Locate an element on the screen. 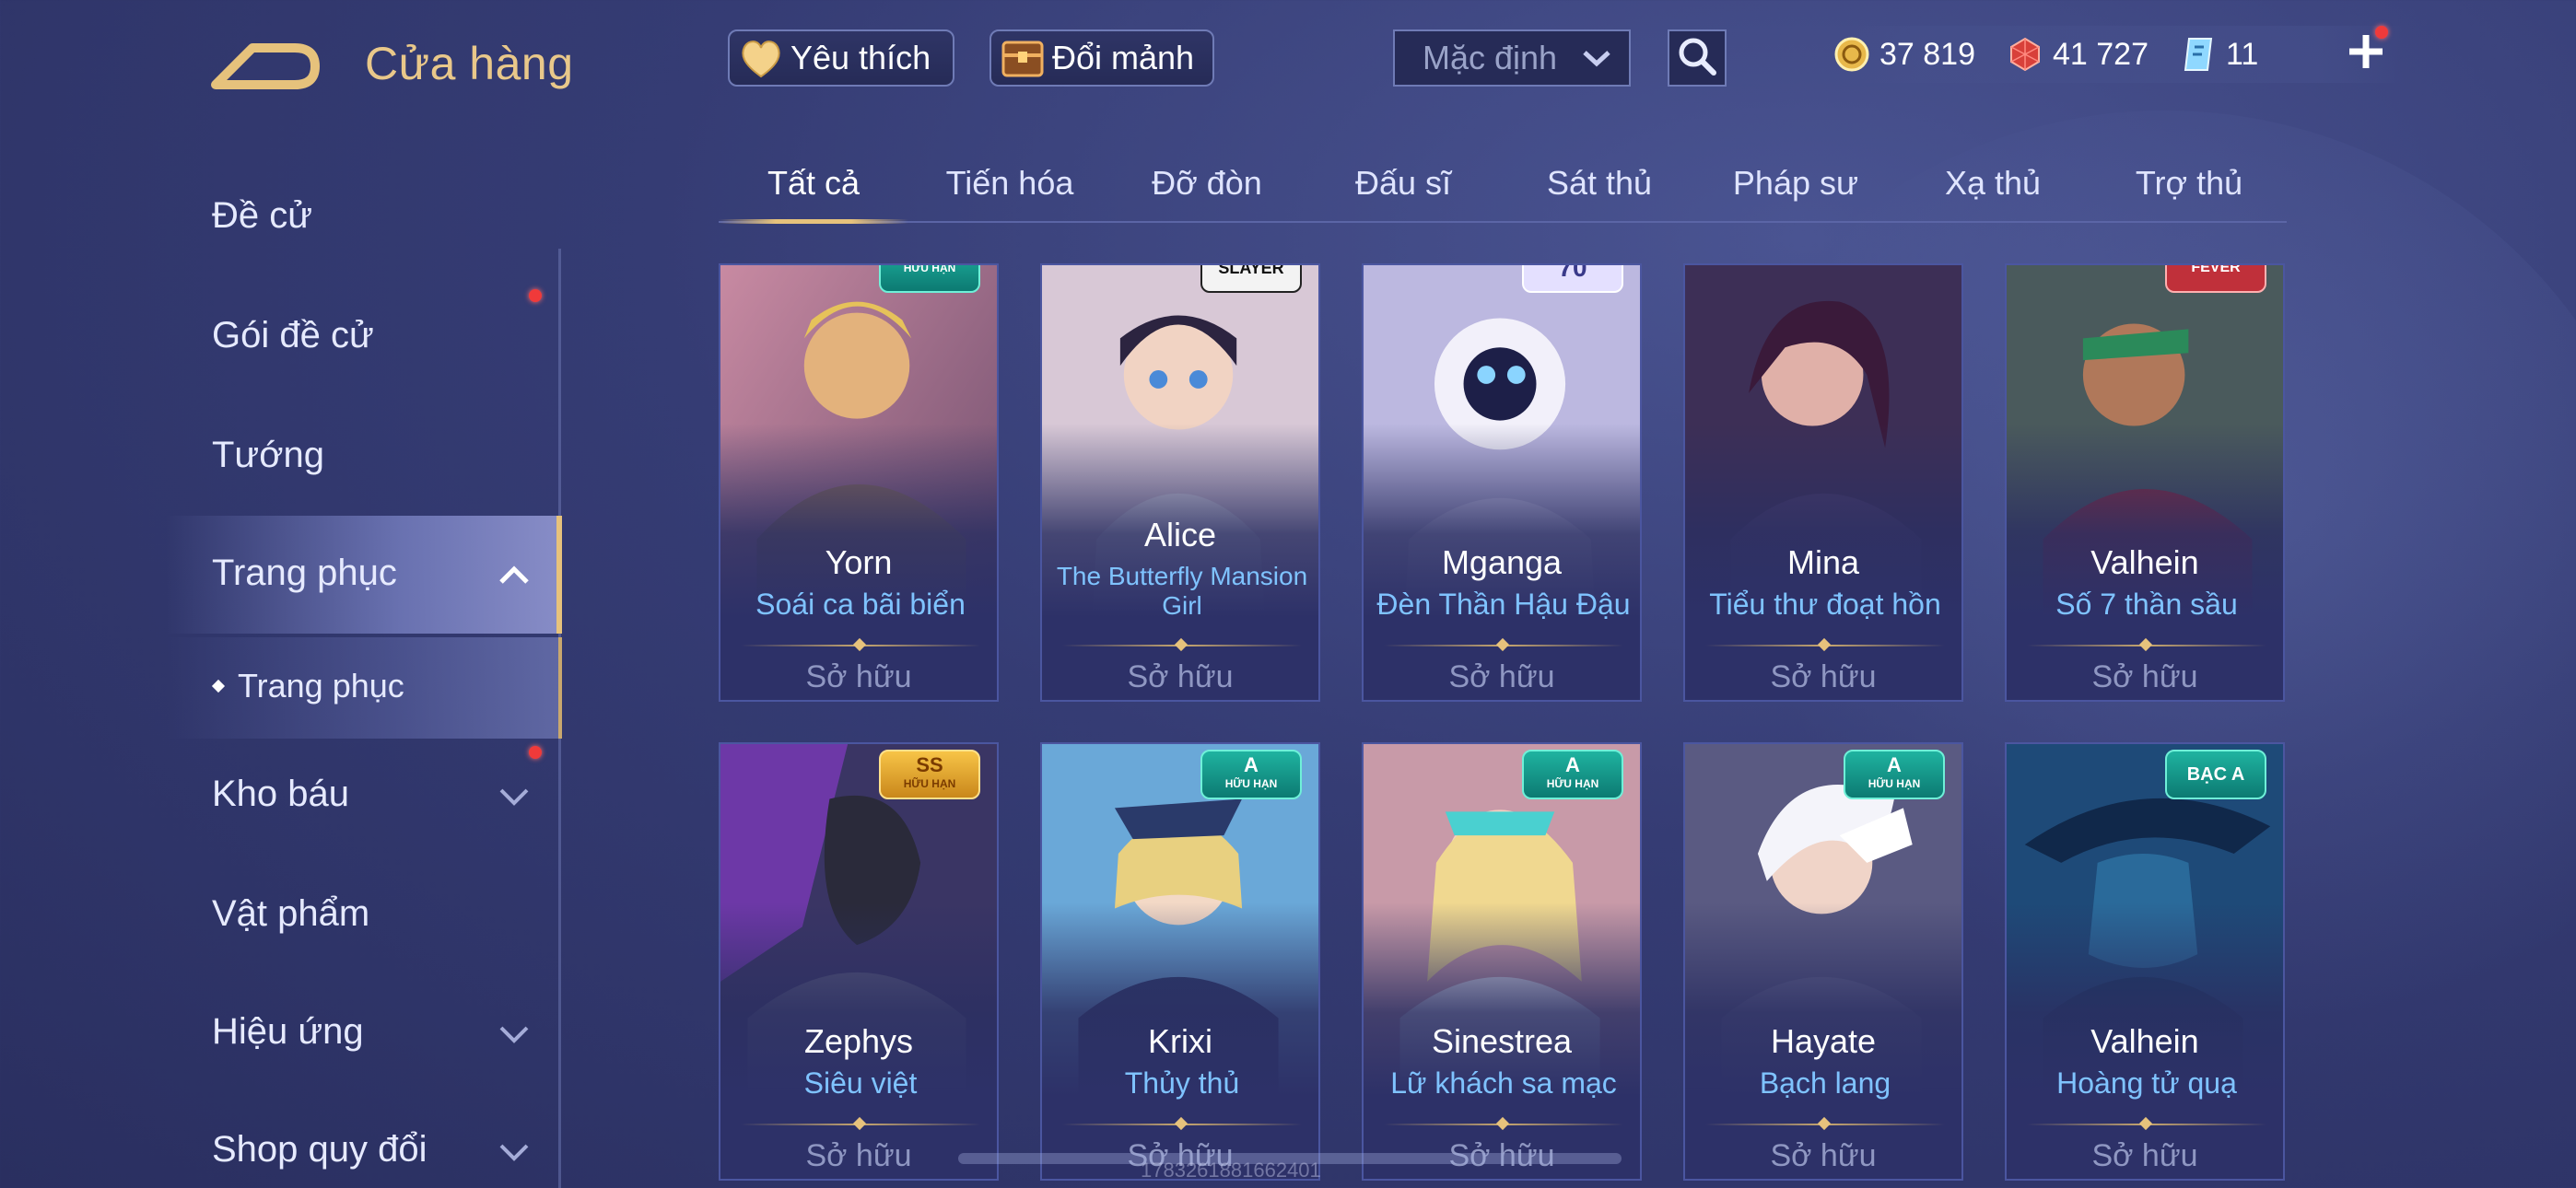 This screenshot has width=2576, height=1188. tab-mage: Pháp sư is located at coordinates (1796, 183).